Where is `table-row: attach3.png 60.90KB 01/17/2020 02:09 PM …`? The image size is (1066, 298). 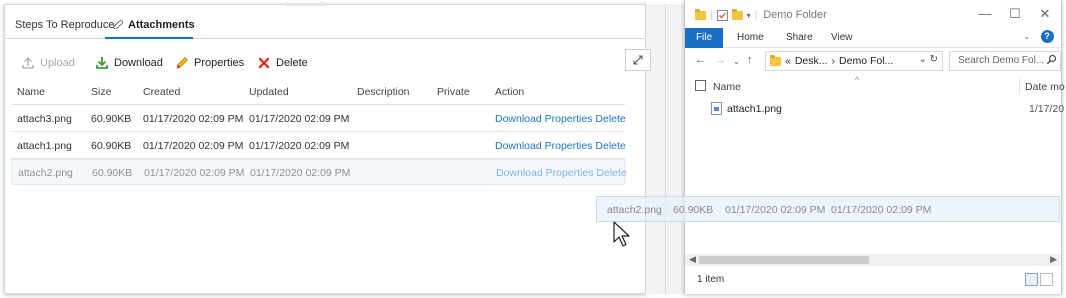 table-row: attach3.png 60.90KB 01/17/2020 02:09 PM … is located at coordinates (318, 119).